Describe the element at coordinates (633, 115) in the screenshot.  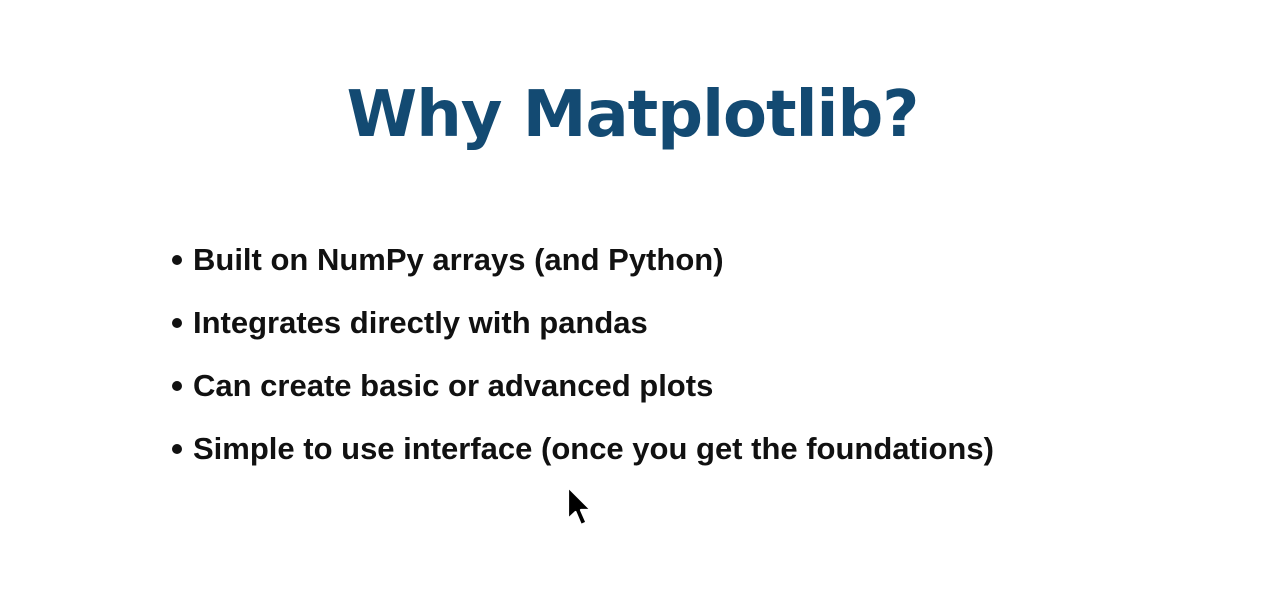
I see `slide-title: Why Matplotlib?` at that location.